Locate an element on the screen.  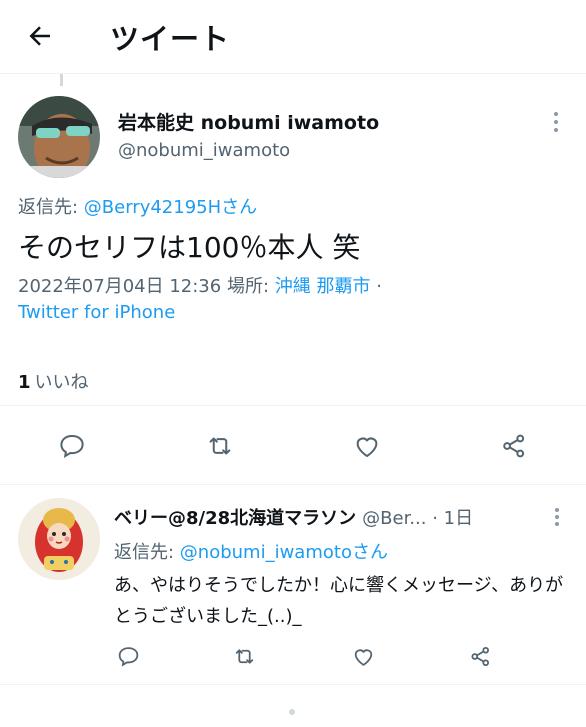
timestamp: 2022年07月04日 12:36 is located at coordinates (119, 286).